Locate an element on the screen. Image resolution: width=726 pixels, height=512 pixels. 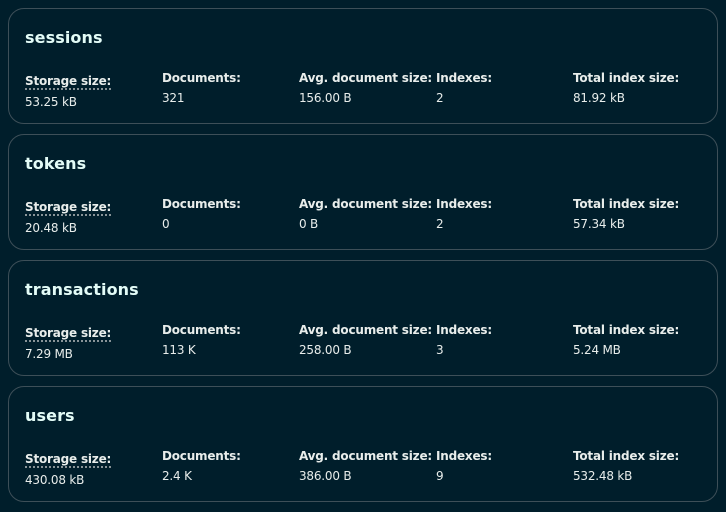
documents-value: 113 K is located at coordinates (179, 350).